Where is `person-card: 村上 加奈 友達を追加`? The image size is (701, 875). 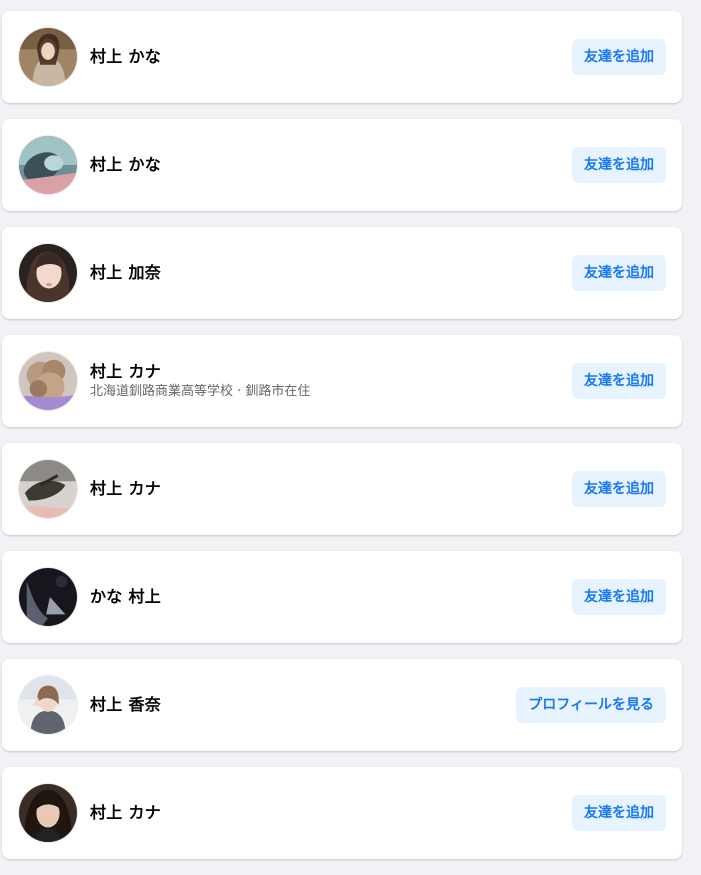
person-card: 村上 加奈 友達を追加 is located at coordinates (342, 273).